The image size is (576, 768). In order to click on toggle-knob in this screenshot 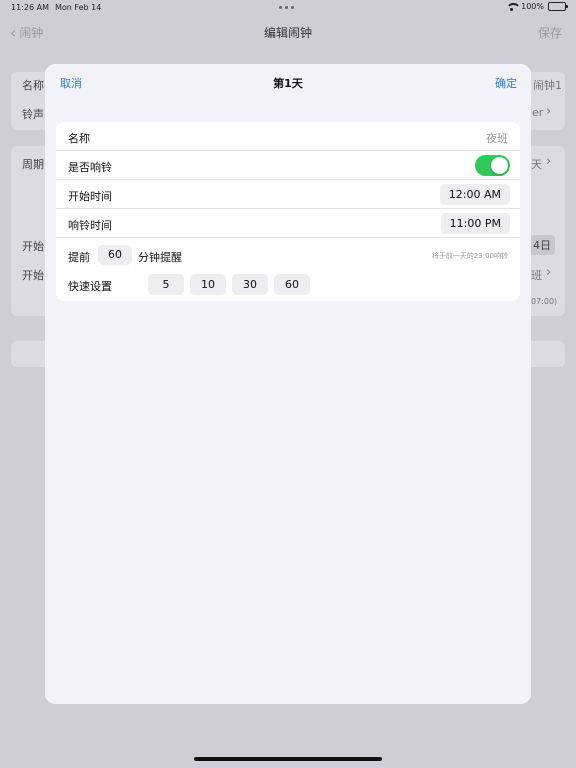, I will do `click(499, 165)`.